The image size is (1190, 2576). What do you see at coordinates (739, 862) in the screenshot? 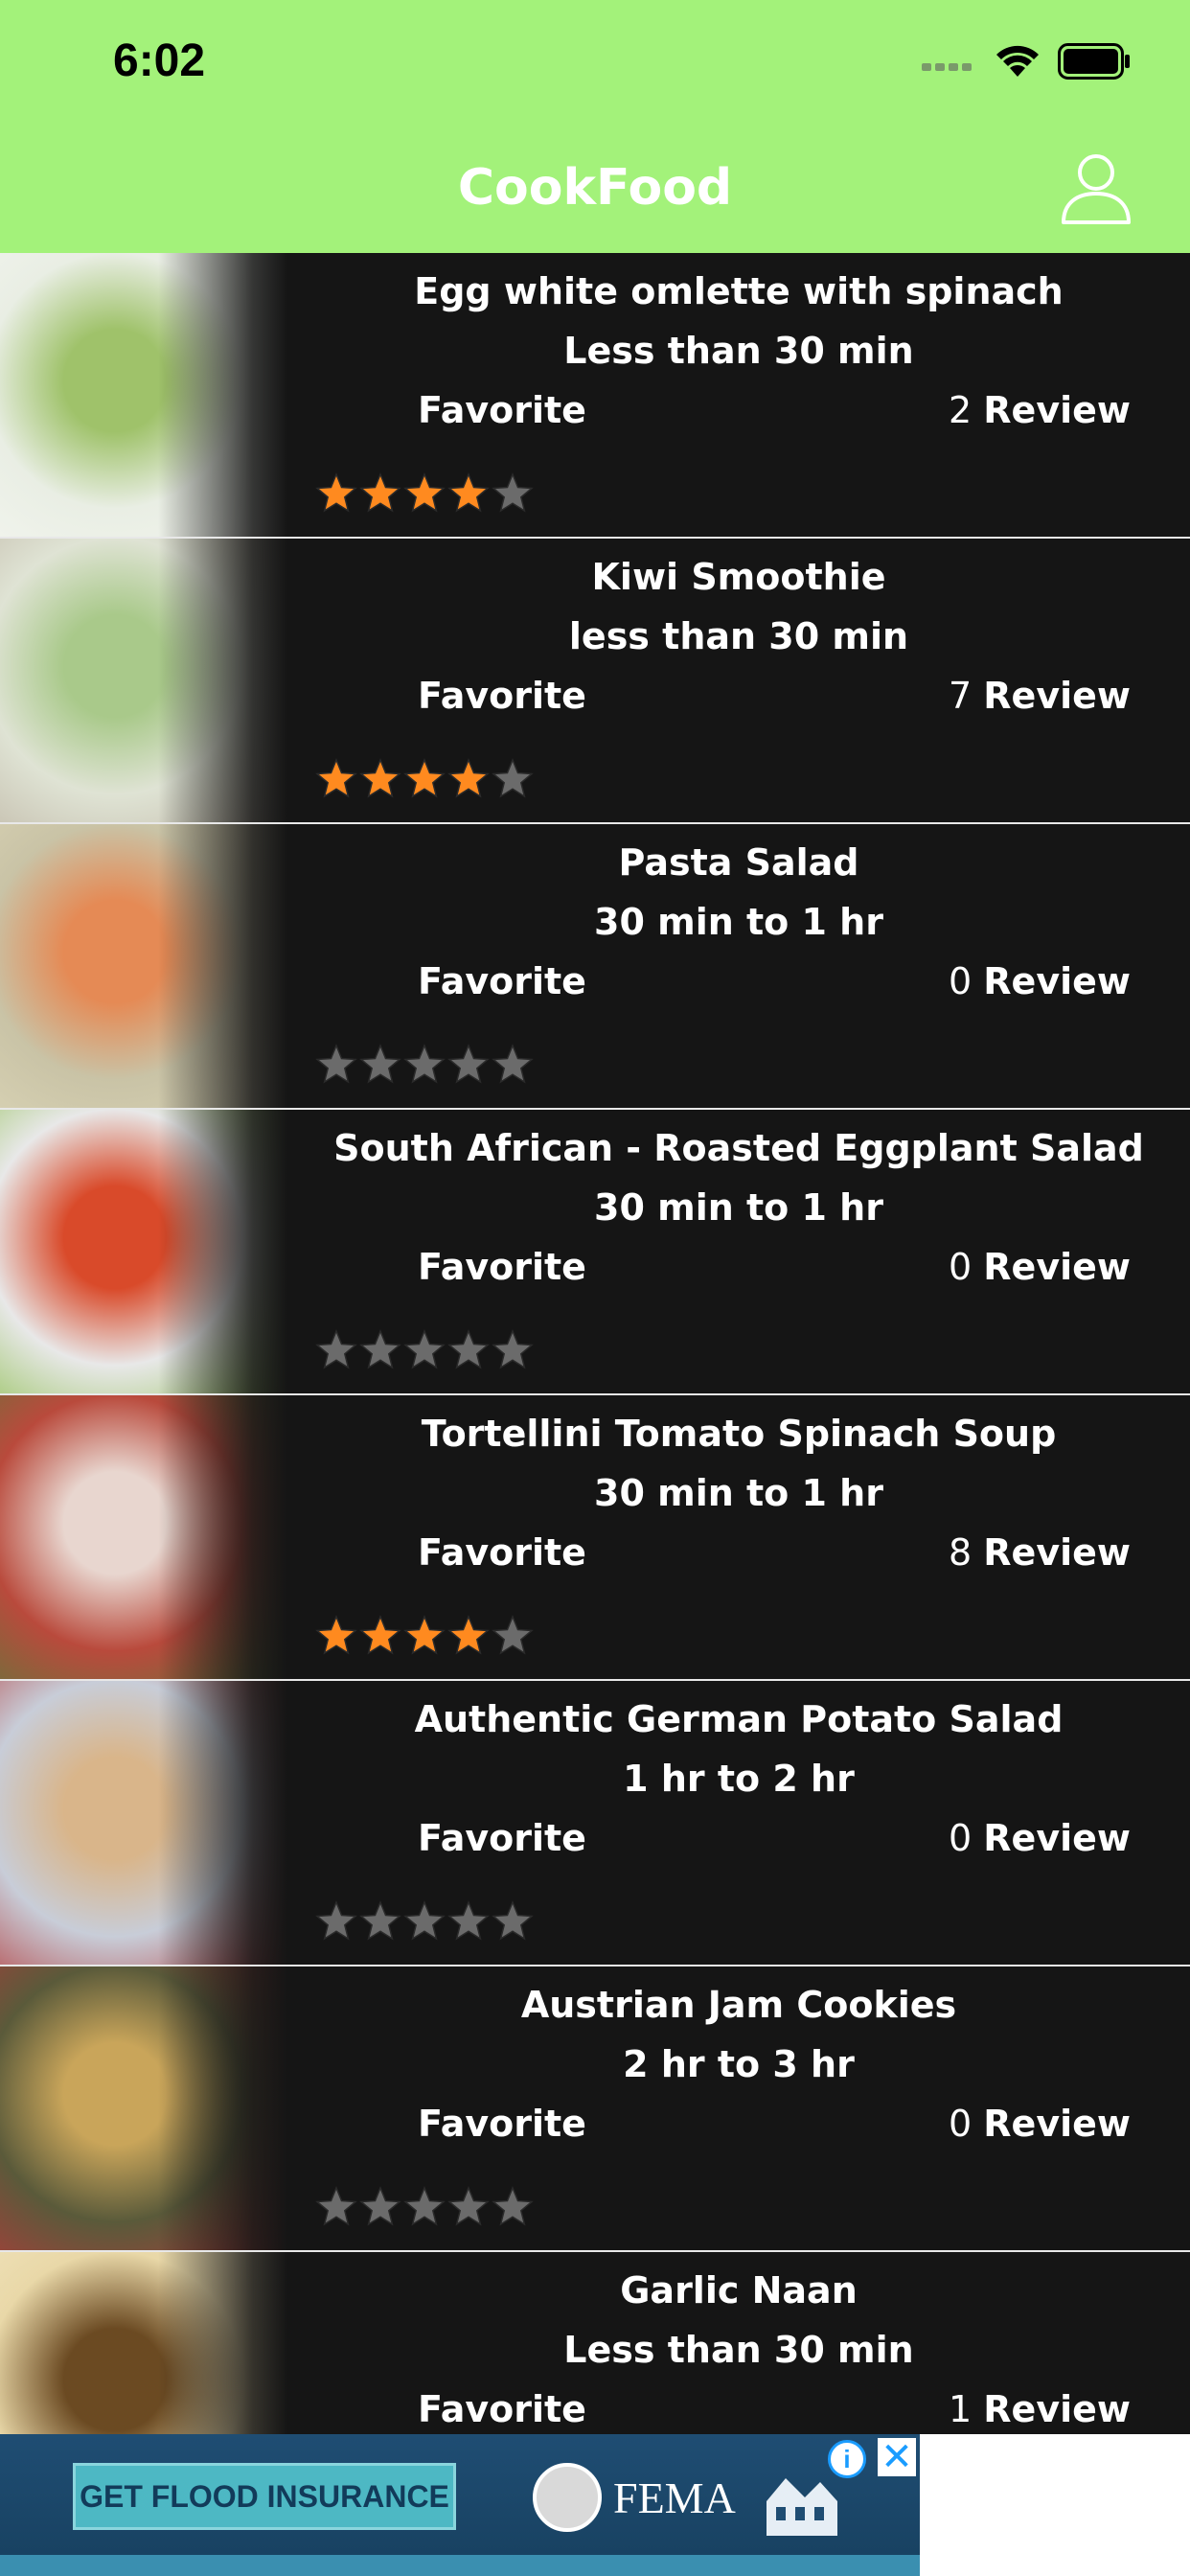
I see `recipe-title: Pasta Salad` at bounding box center [739, 862].